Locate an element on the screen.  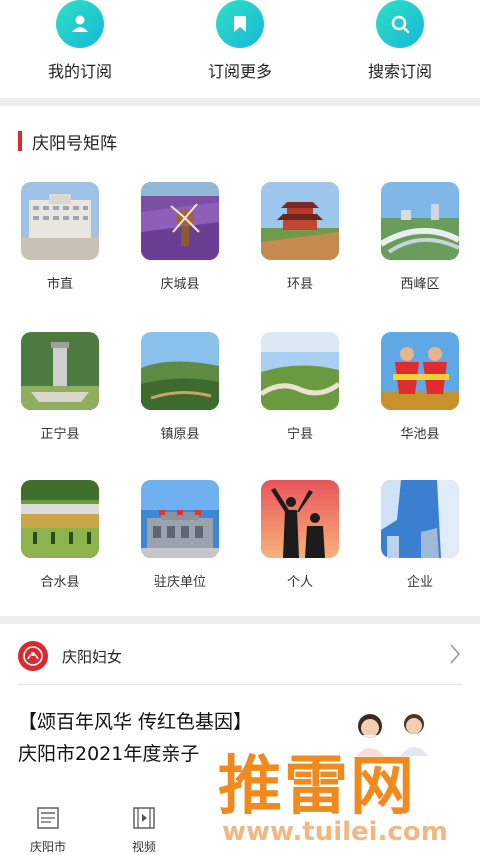
article-title-line1: 【颂百年风华 传红色基因】 is located at coordinates (135, 722).